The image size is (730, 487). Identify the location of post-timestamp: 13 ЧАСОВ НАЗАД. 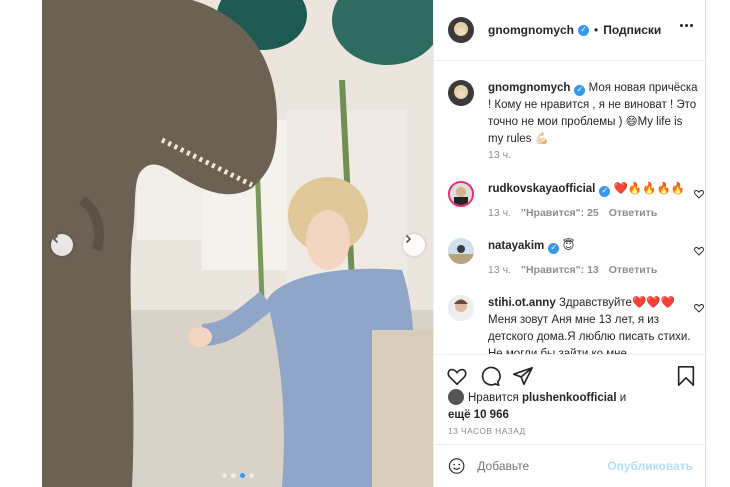
(487, 431).